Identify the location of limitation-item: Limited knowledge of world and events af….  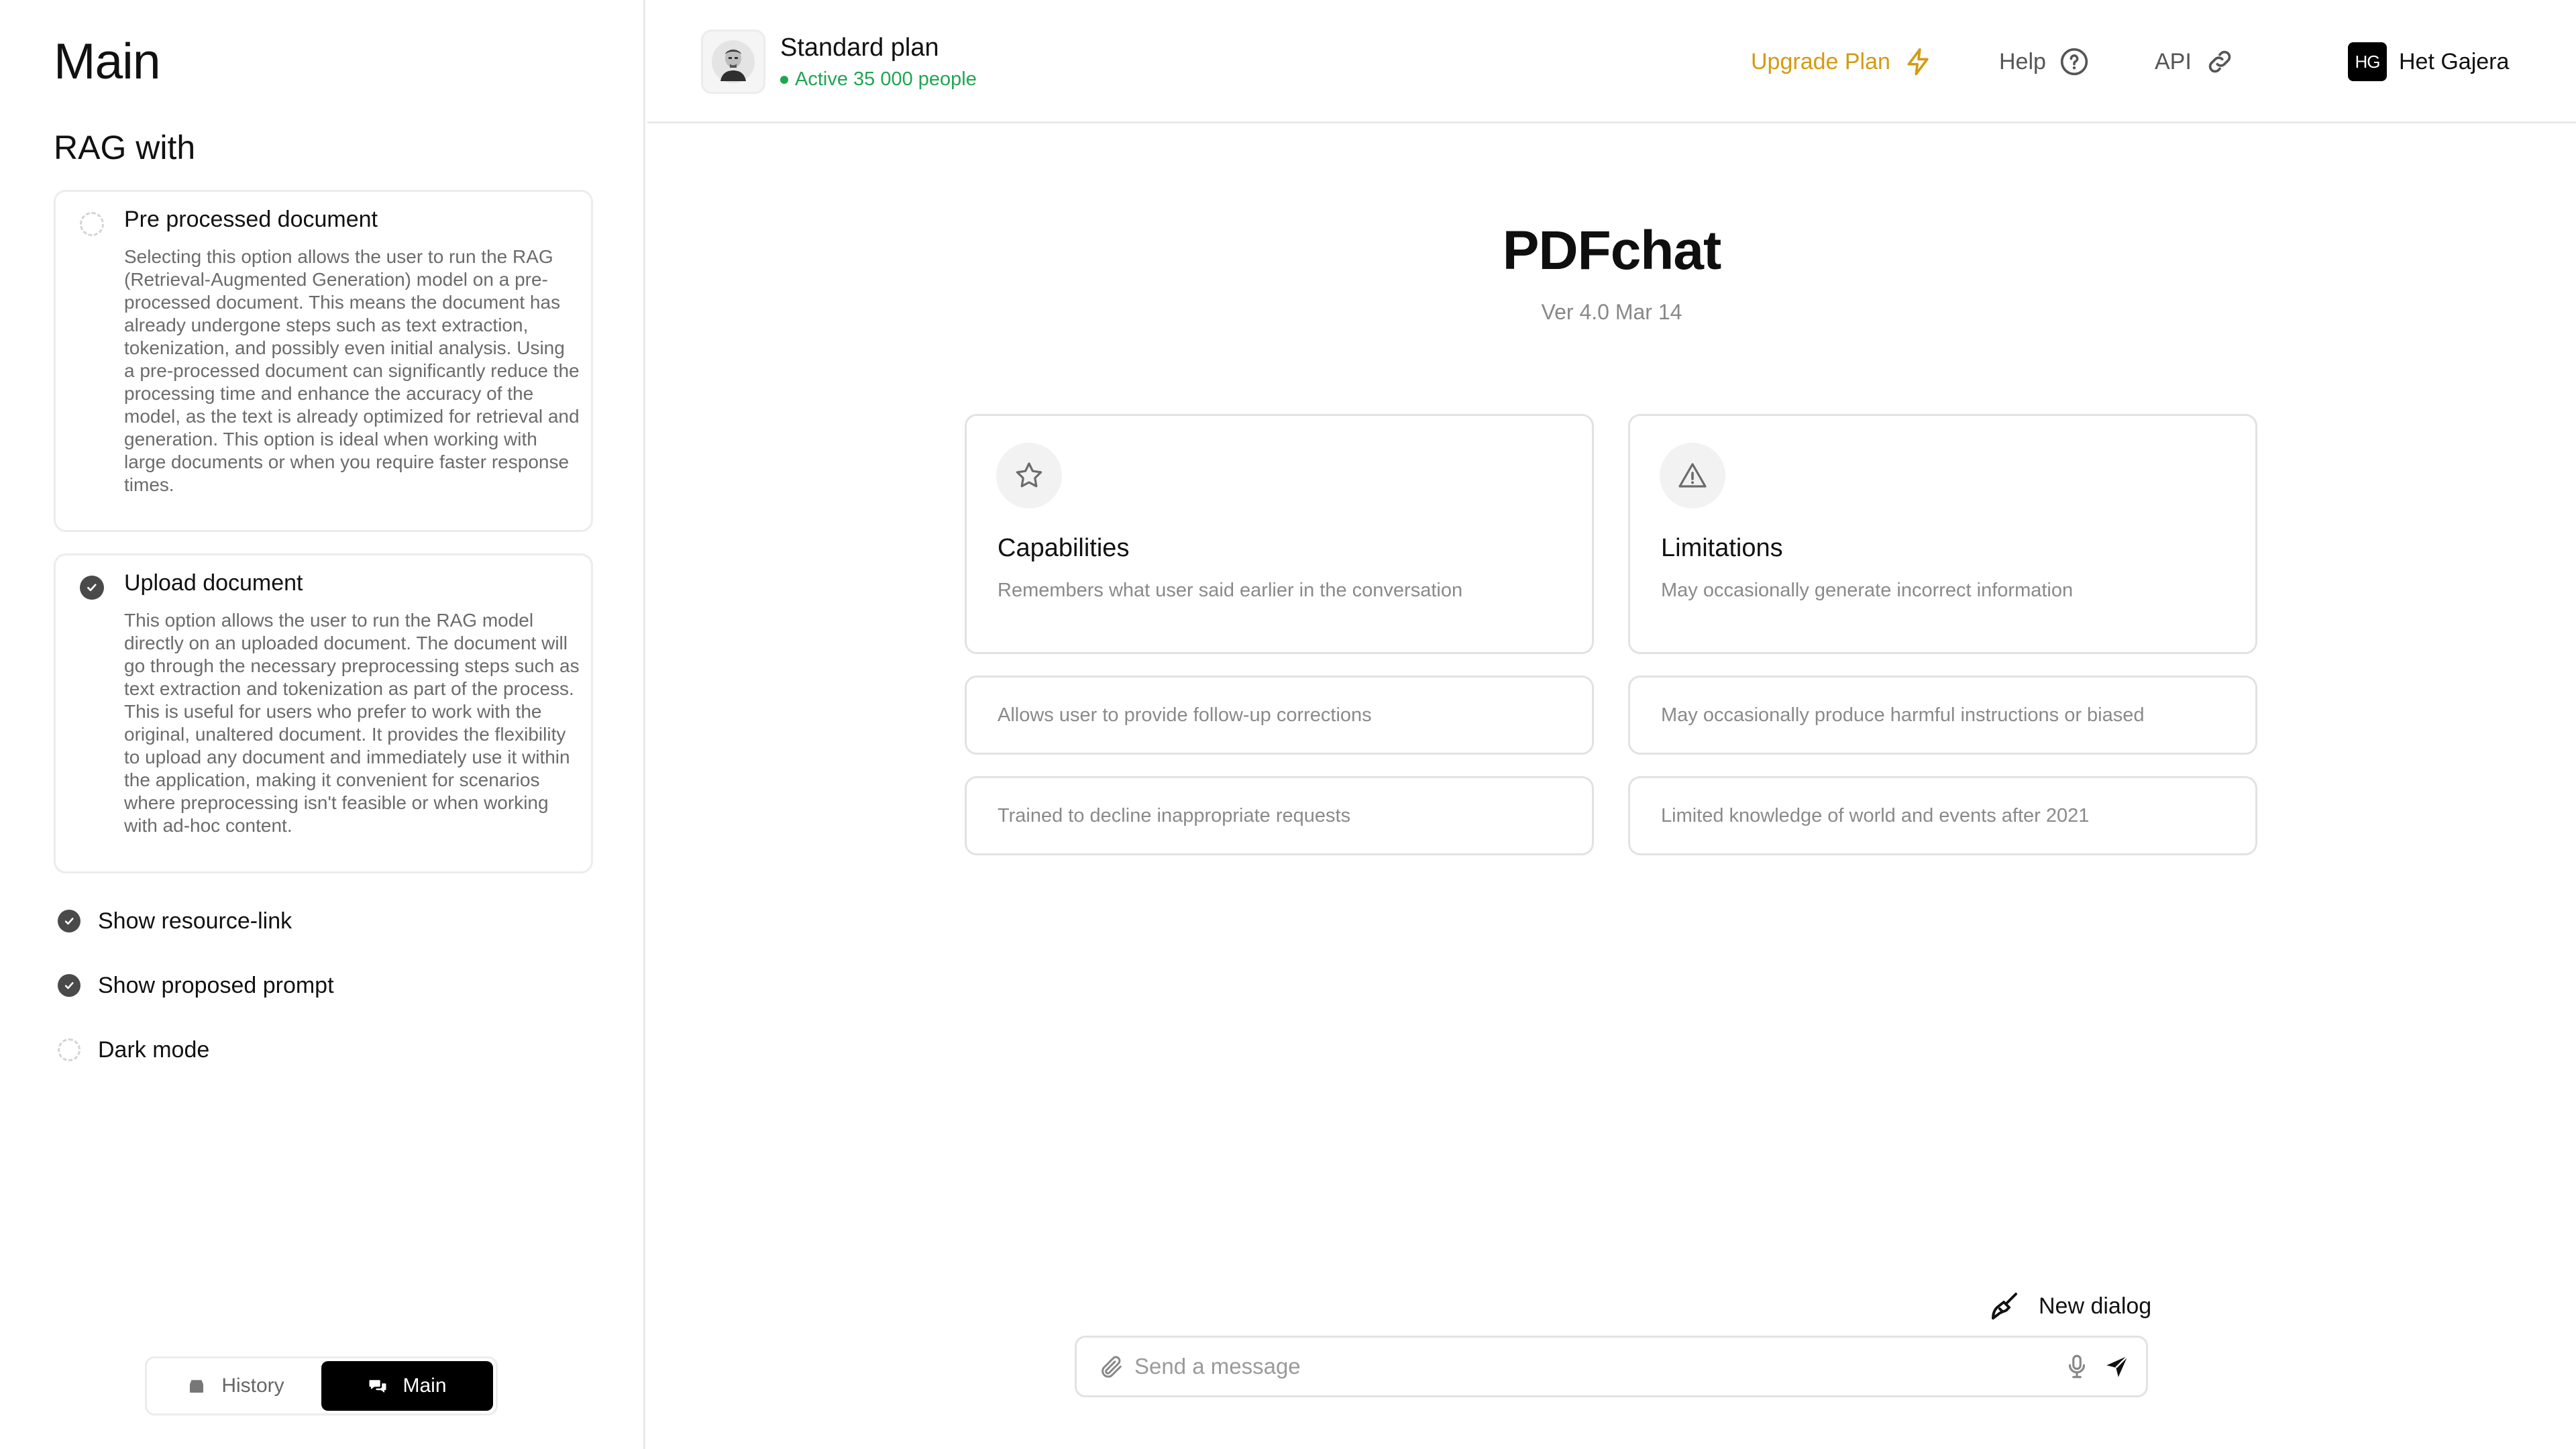
(1875, 815).